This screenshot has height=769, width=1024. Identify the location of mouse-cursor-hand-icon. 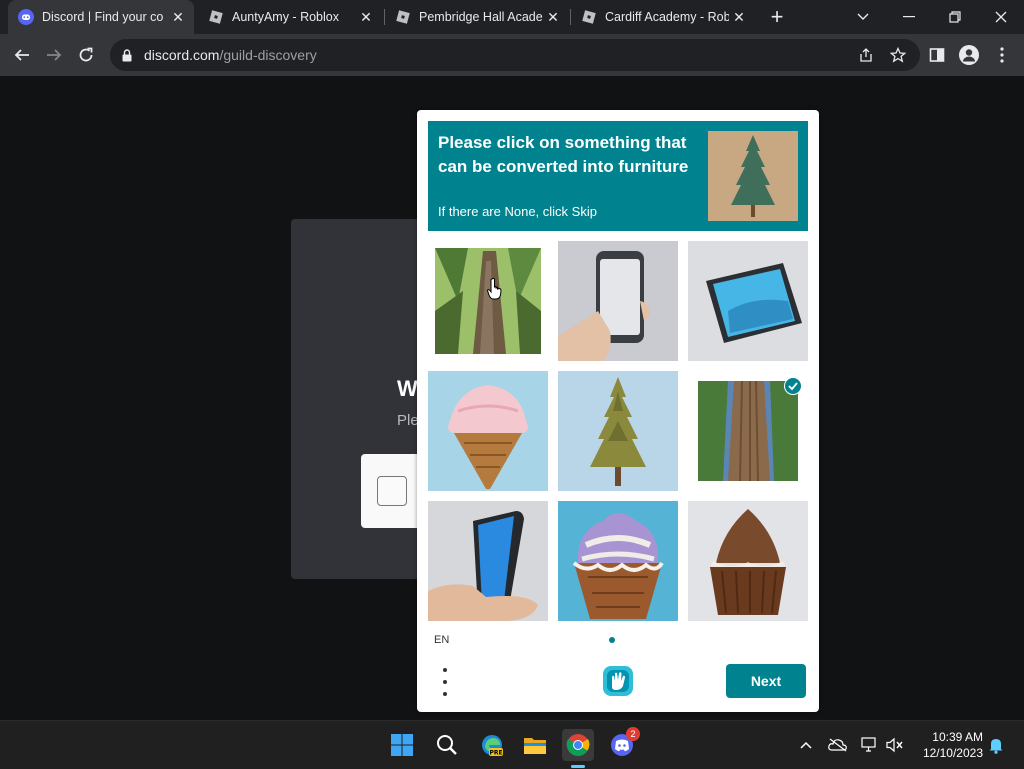
(494, 291).